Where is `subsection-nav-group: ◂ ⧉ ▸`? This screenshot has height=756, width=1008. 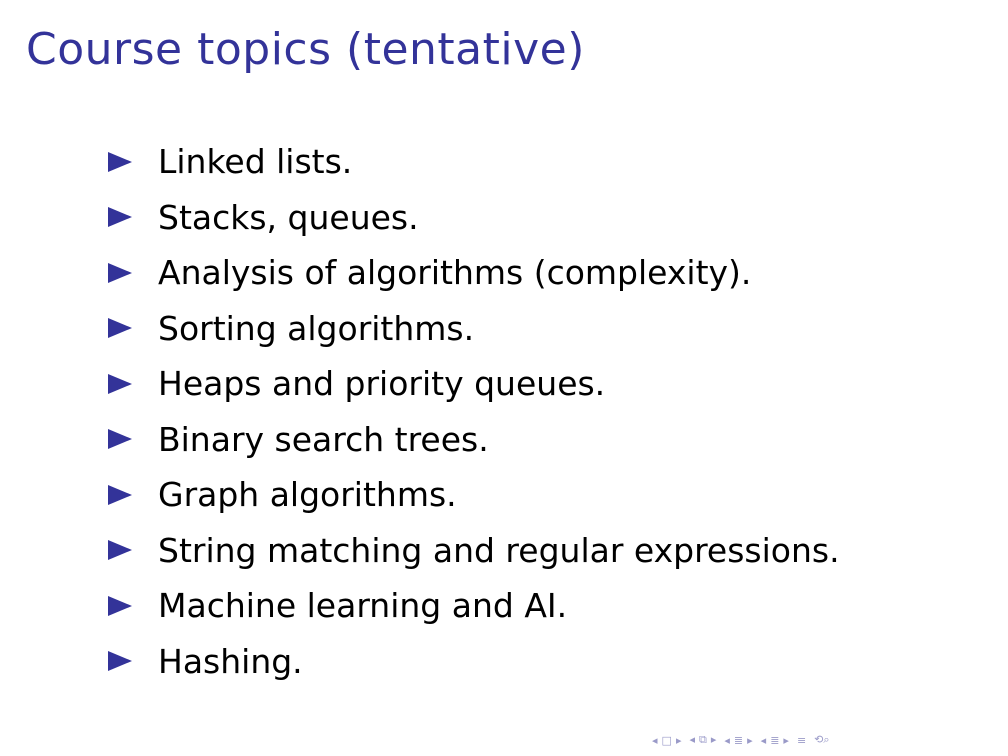 subsection-nav-group: ◂ ⧉ ▸ is located at coordinates (704, 740).